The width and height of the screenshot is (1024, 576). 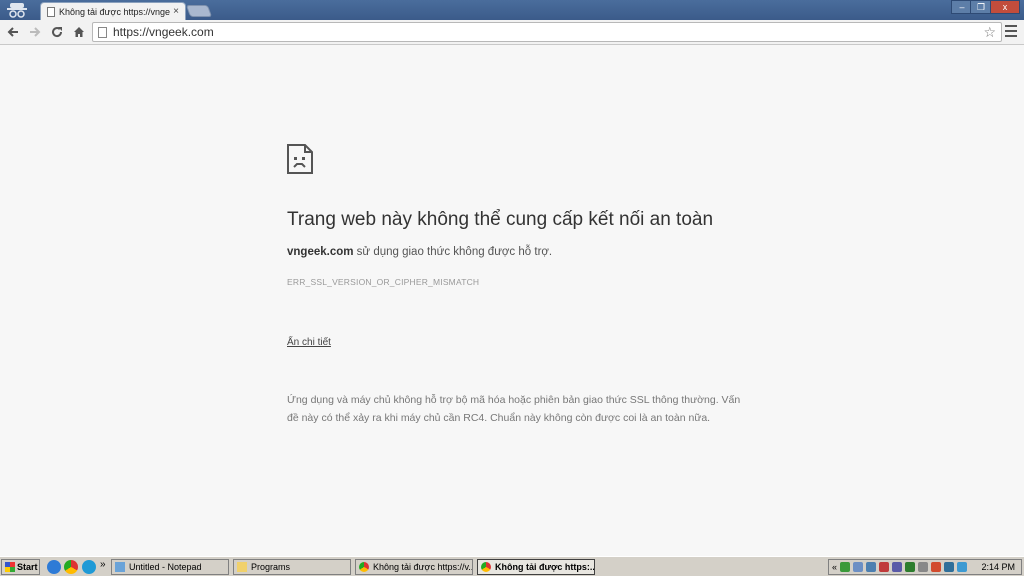 I want to click on notepad-icon, so click(x=120, y=567).